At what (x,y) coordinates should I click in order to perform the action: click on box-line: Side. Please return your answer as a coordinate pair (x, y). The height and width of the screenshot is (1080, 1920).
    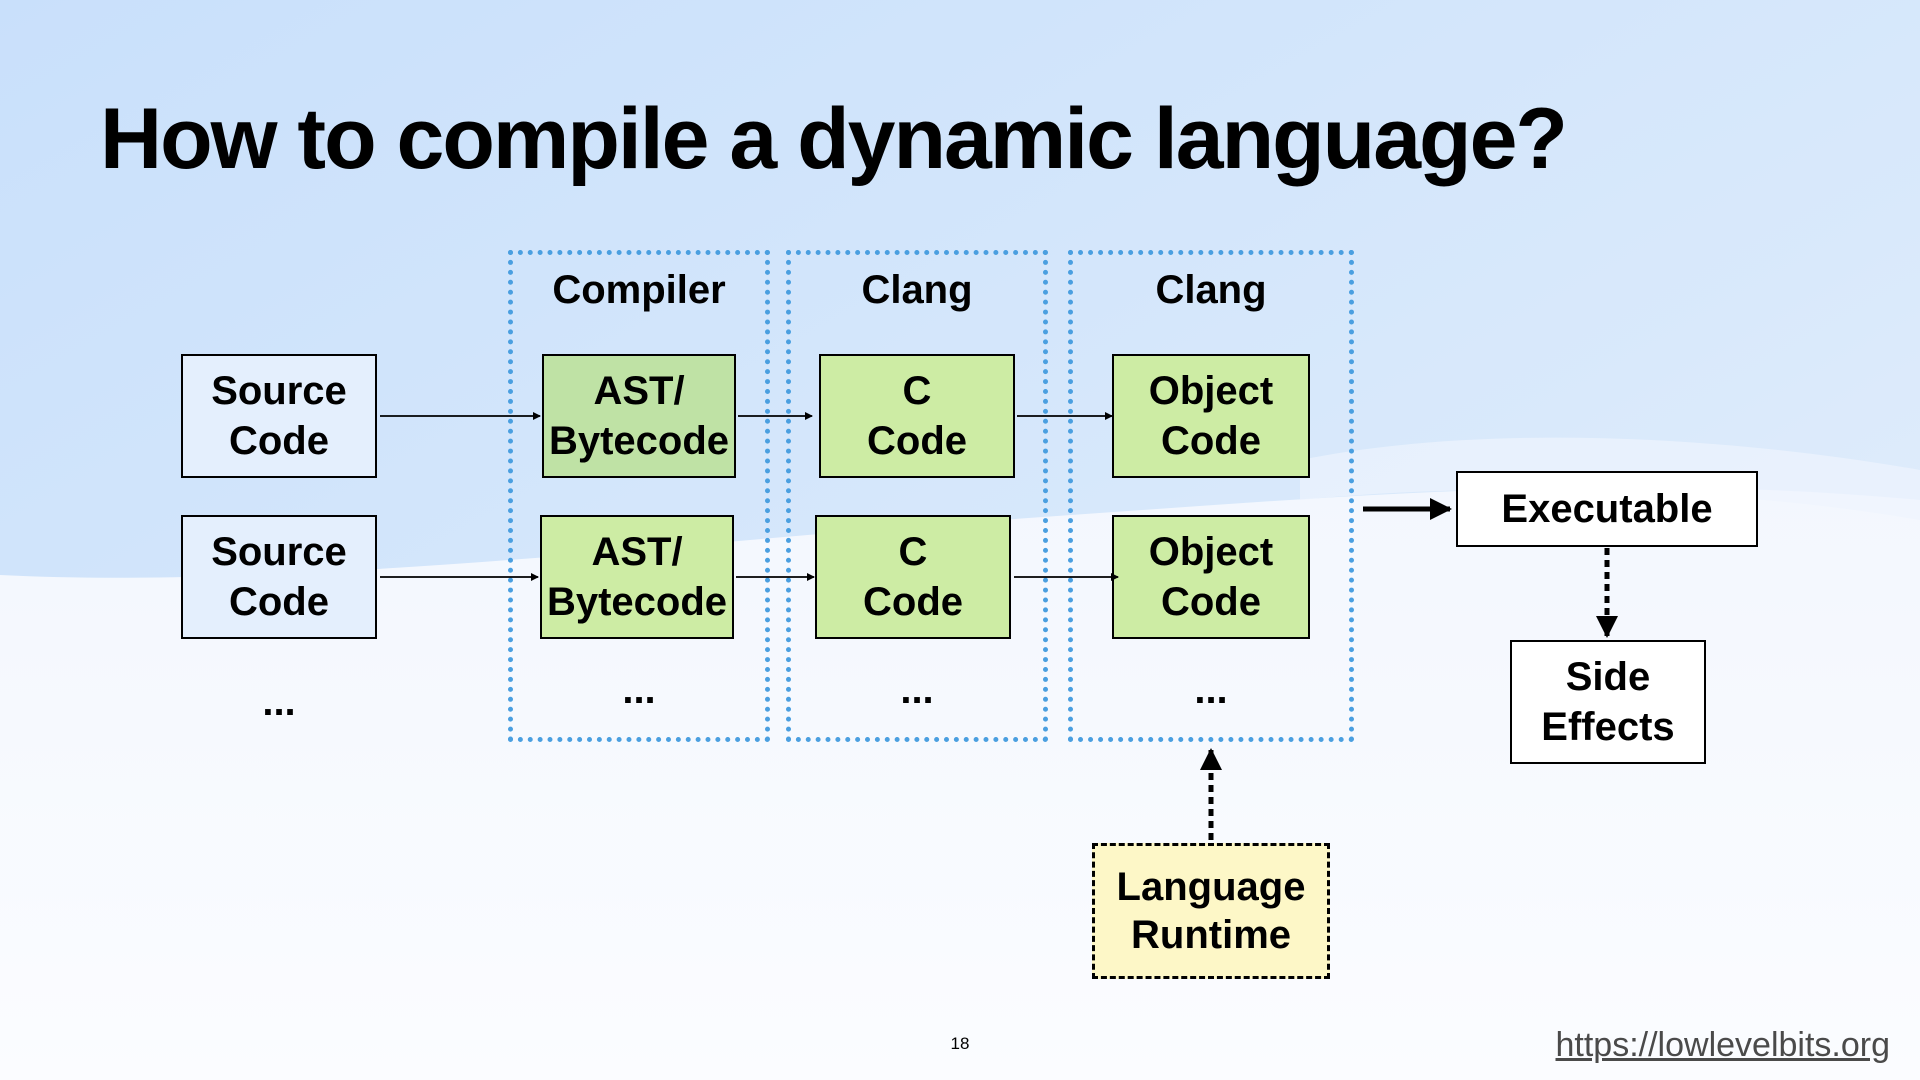
    Looking at the image, I should click on (1608, 677).